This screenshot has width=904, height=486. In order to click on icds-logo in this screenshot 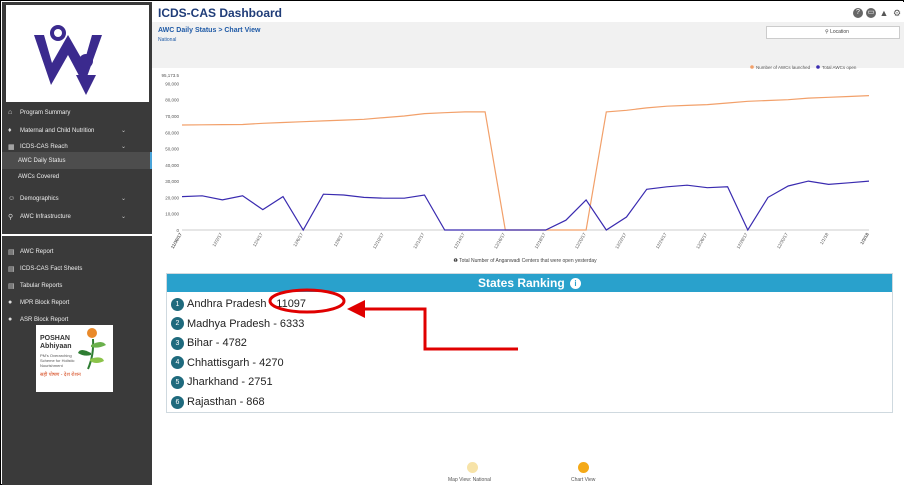, I will do `click(77, 53)`.